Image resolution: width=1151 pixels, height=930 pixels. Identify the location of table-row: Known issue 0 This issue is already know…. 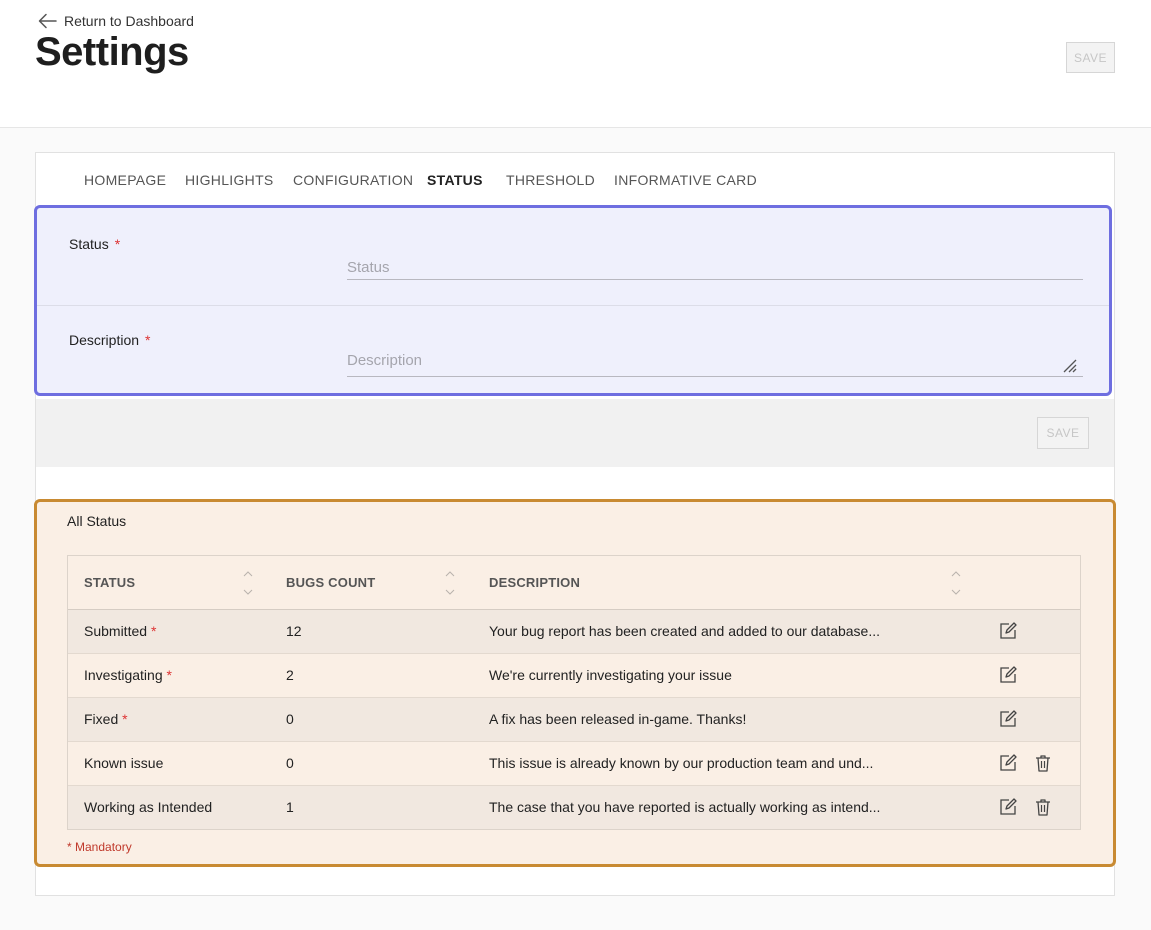
(574, 764).